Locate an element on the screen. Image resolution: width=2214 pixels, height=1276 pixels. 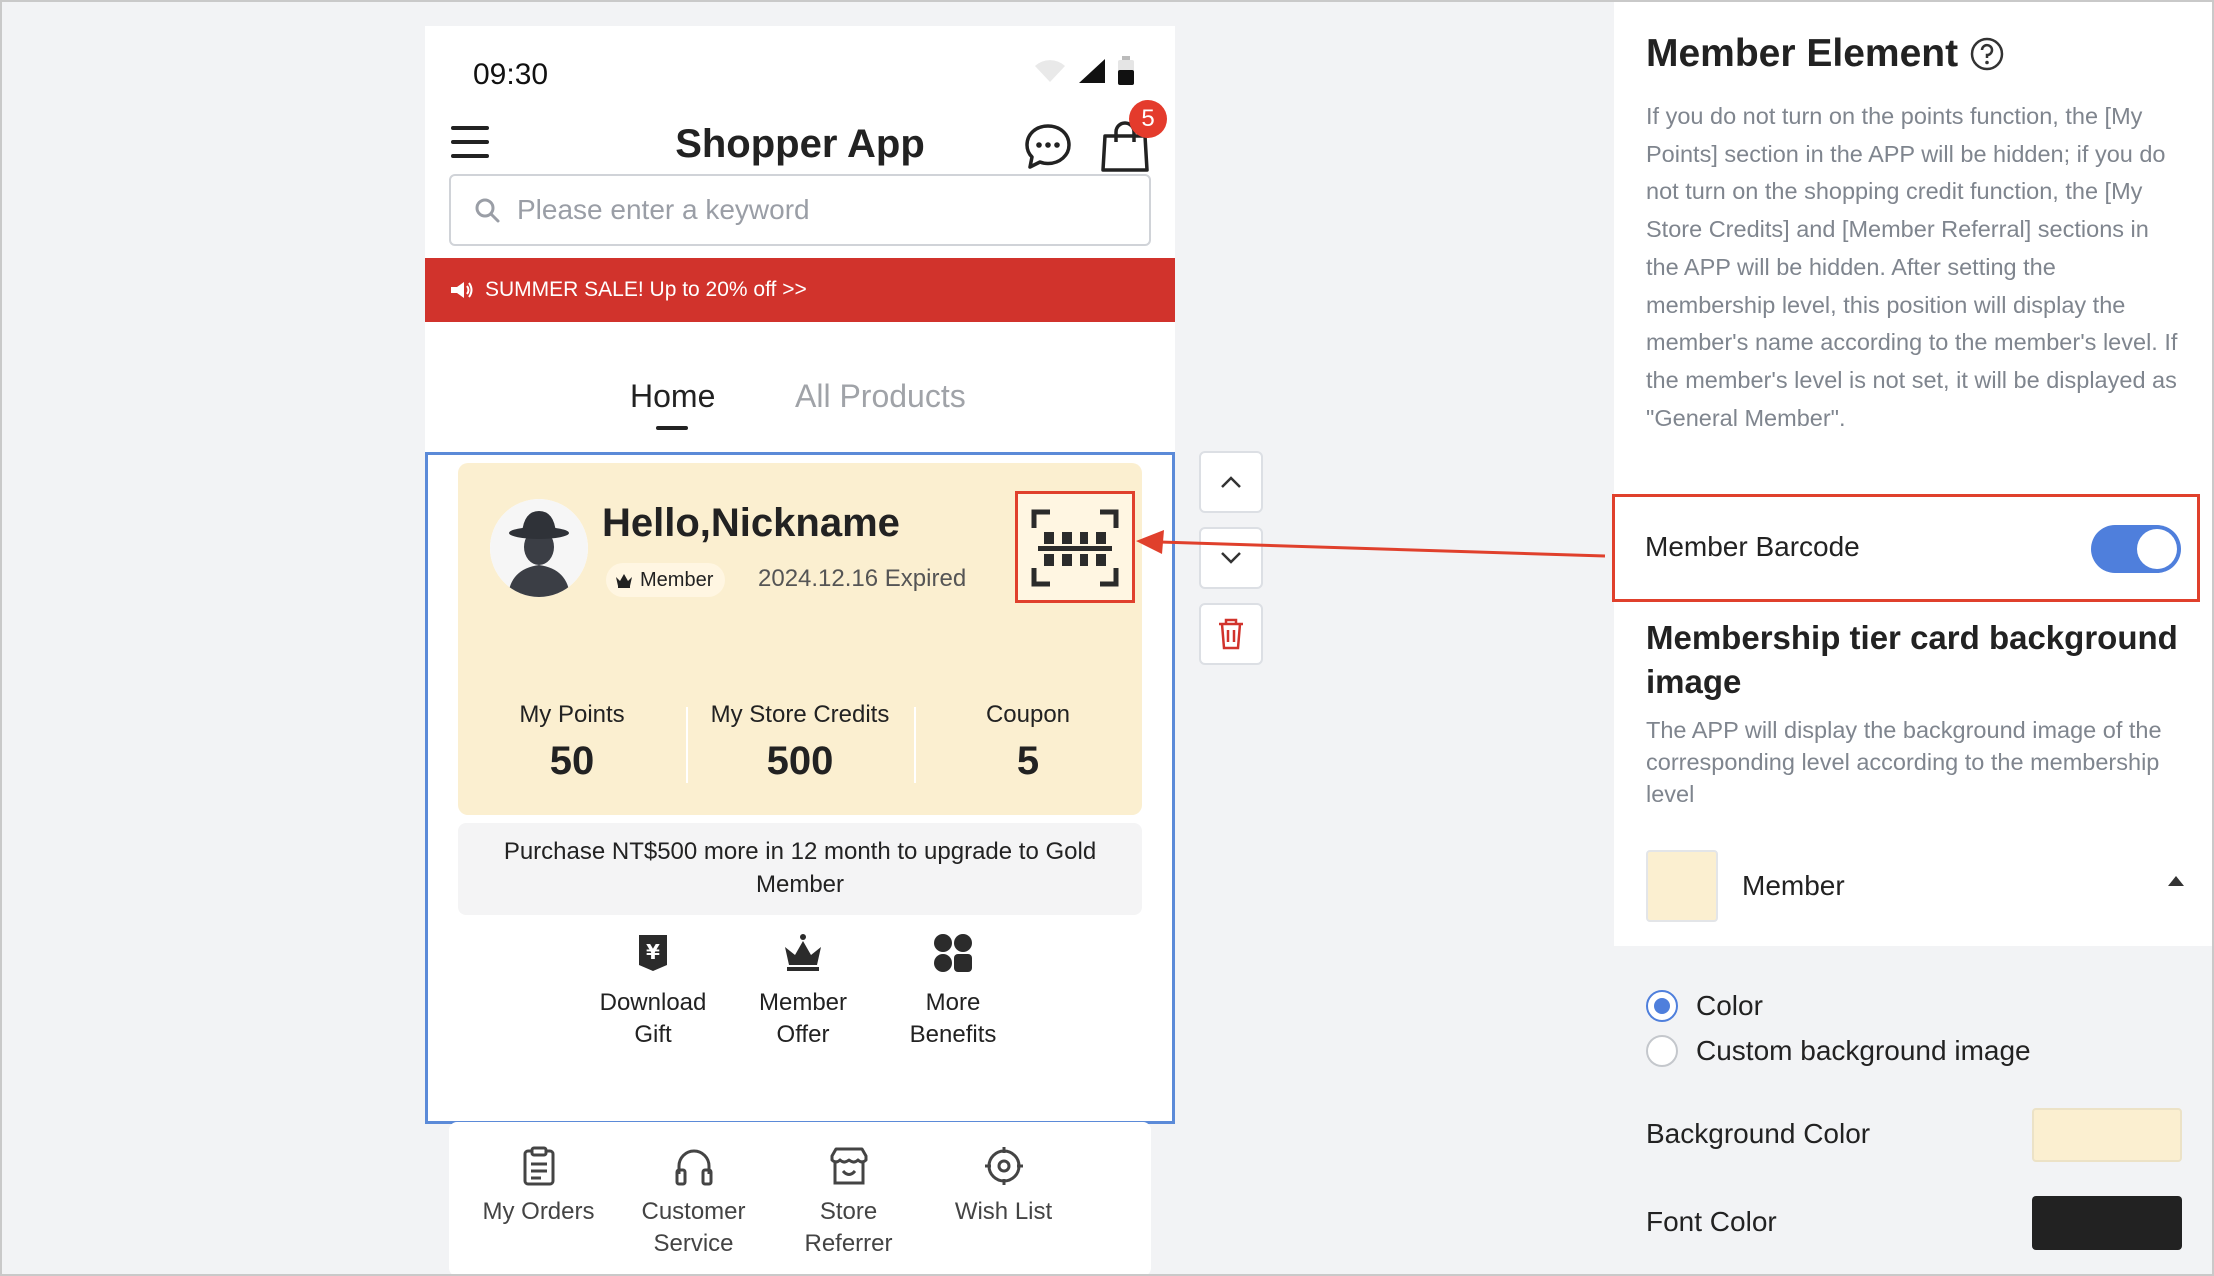
stat-value: 50 is located at coordinates (572, 761).